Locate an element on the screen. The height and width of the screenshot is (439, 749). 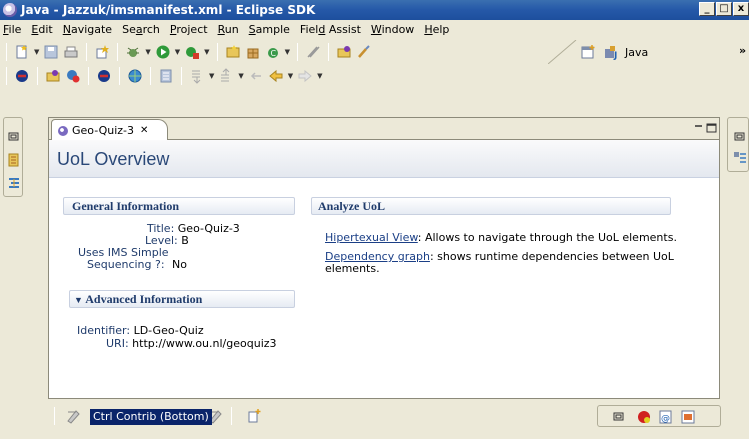
toolbar-overflow: » is located at coordinates (742, 50).